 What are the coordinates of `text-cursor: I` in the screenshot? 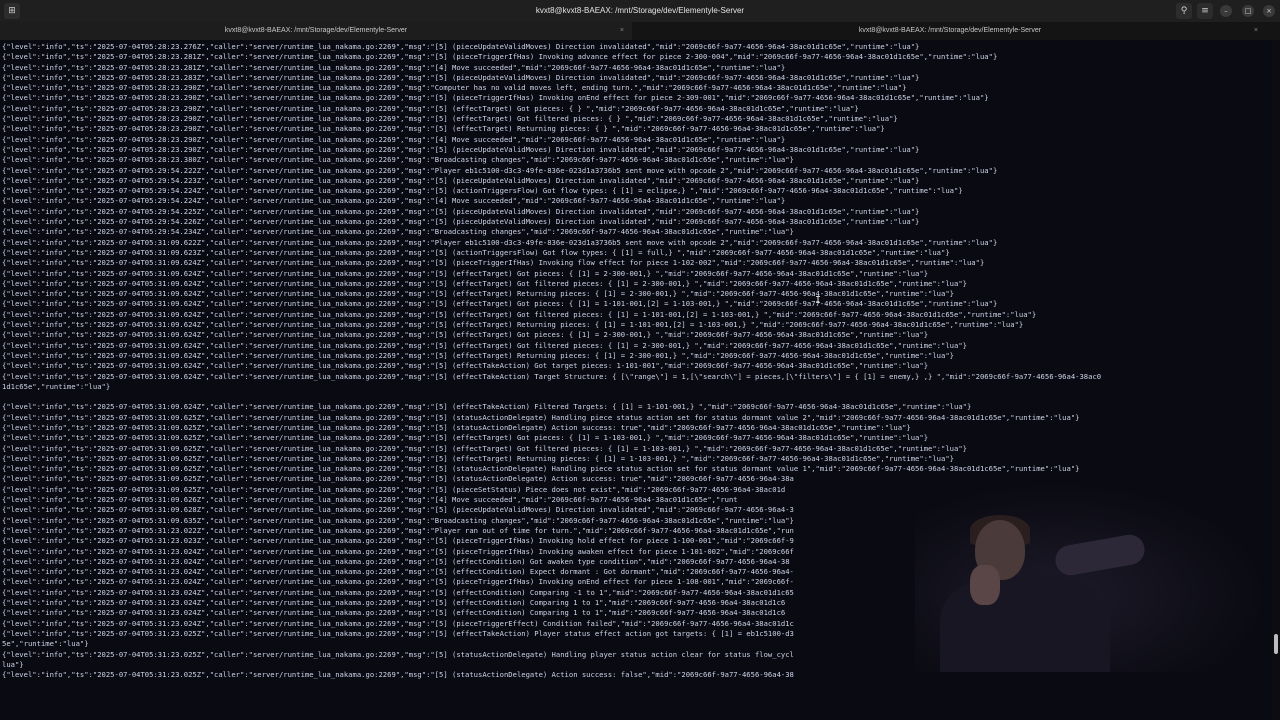 It's located at (818, 300).